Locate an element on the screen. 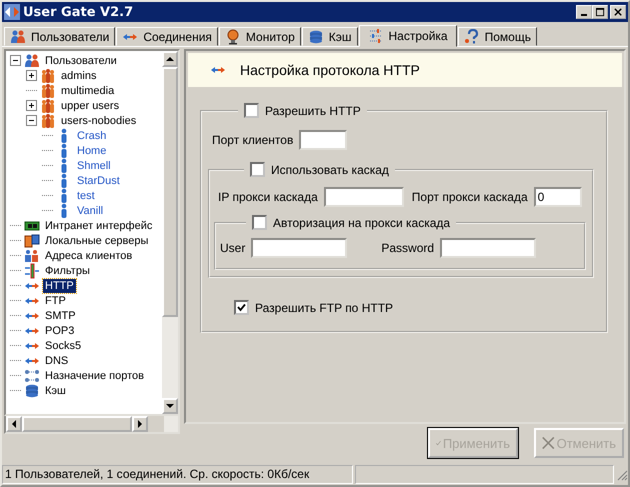 The height and width of the screenshot is (487, 630). maximize-icon is located at coordinates (600, 12).